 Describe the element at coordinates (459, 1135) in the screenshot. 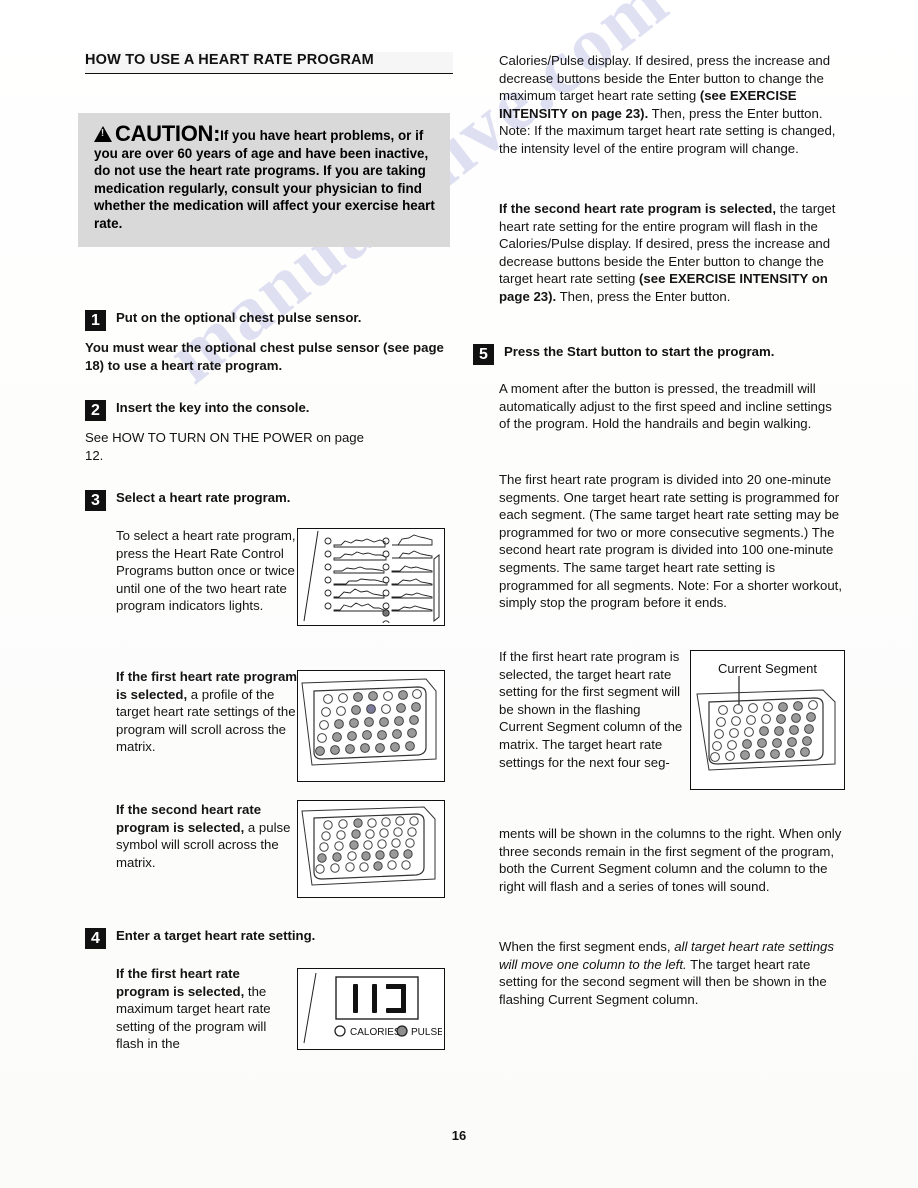

I see `page-number: 16` at that location.